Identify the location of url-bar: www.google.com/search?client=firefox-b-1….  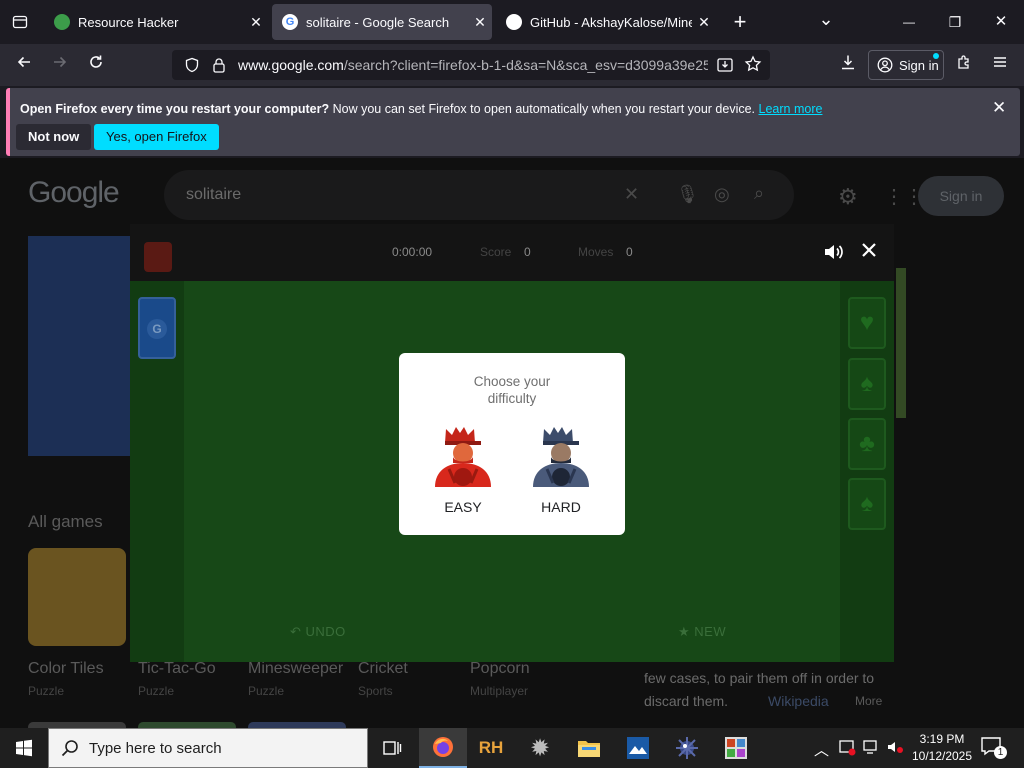
(471, 65).